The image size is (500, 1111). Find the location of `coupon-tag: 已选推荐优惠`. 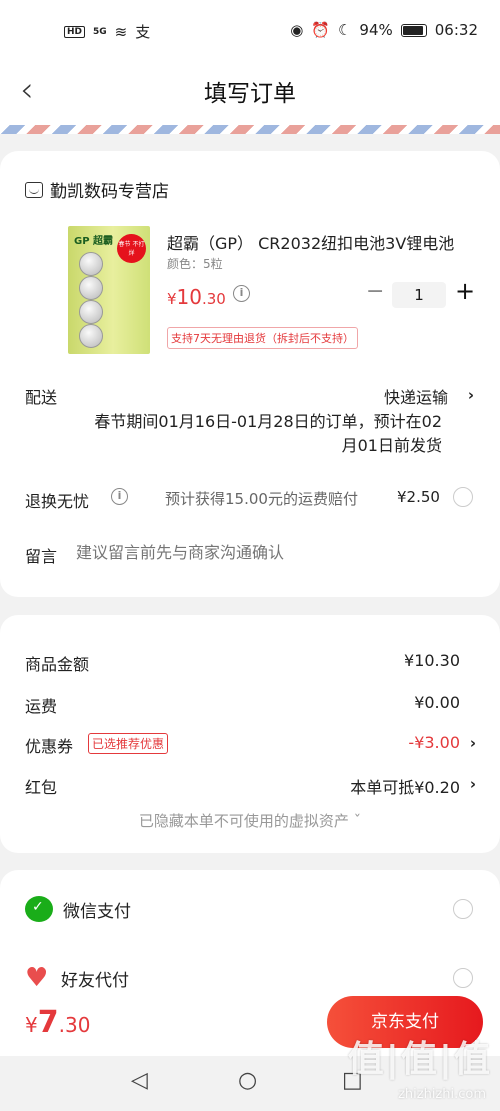

coupon-tag: 已选推荐优惠 is located at coordinates (128, 743).